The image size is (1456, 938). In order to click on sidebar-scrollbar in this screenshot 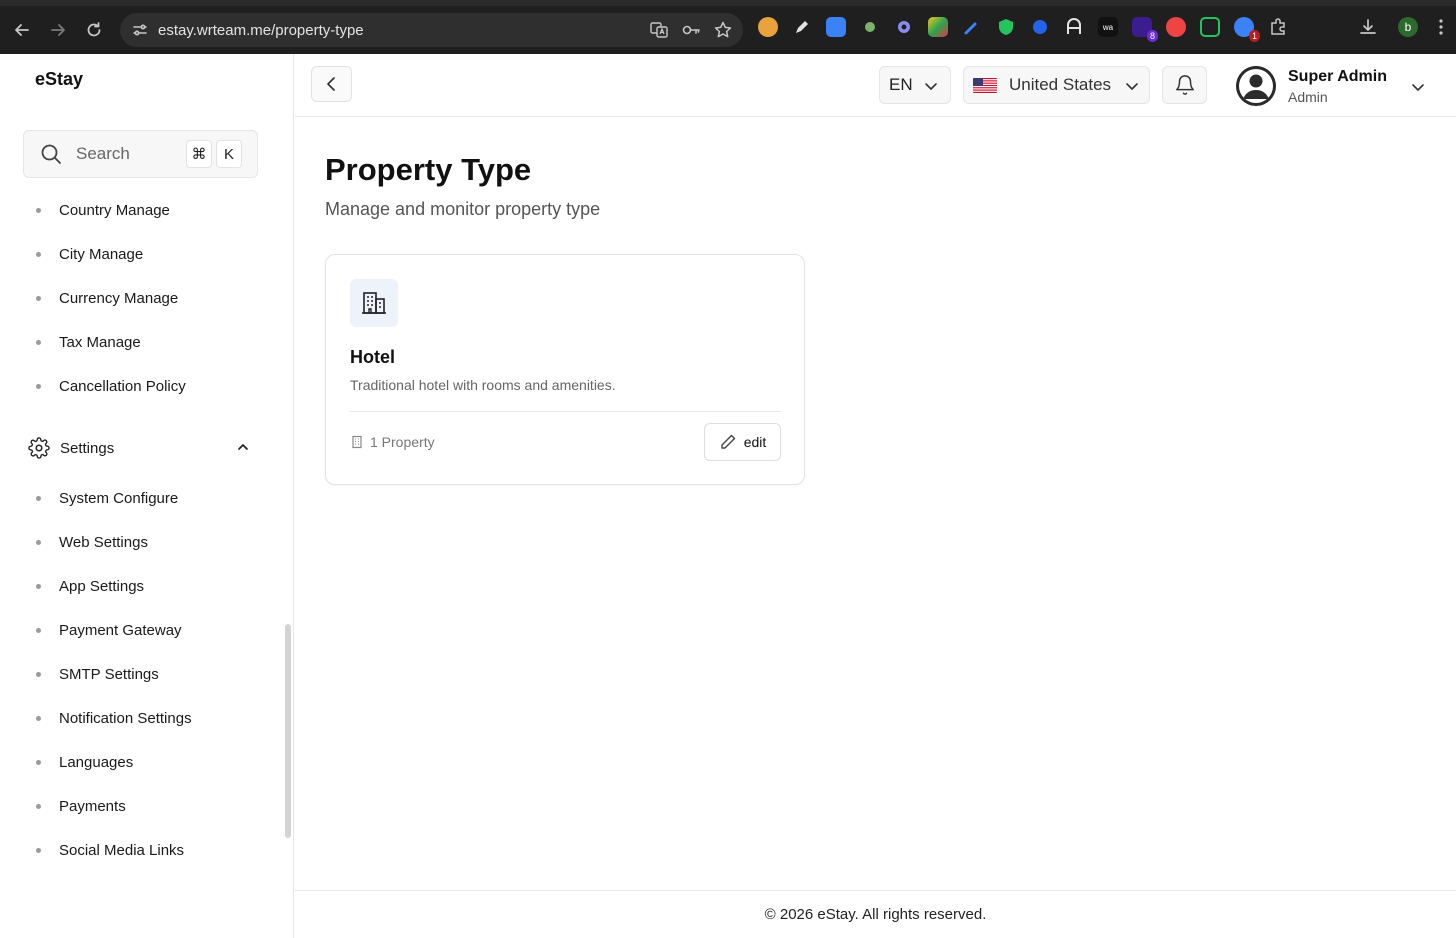, I will do `click(288, 731)`.